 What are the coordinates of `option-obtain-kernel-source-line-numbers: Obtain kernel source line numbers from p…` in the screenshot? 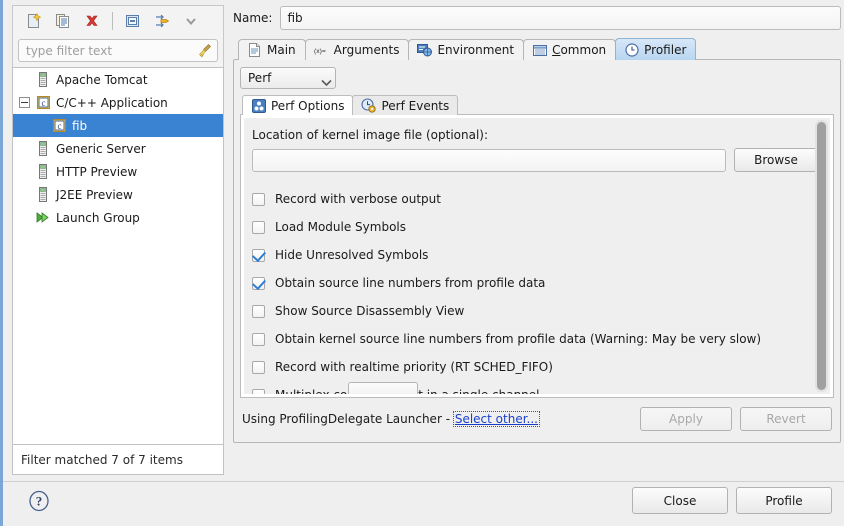 It's located at (535, 339).